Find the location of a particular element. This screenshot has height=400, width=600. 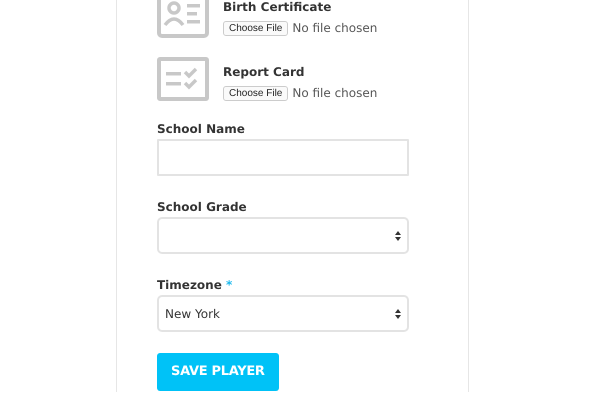

id-card-icon is located at coordinates (183, 19).